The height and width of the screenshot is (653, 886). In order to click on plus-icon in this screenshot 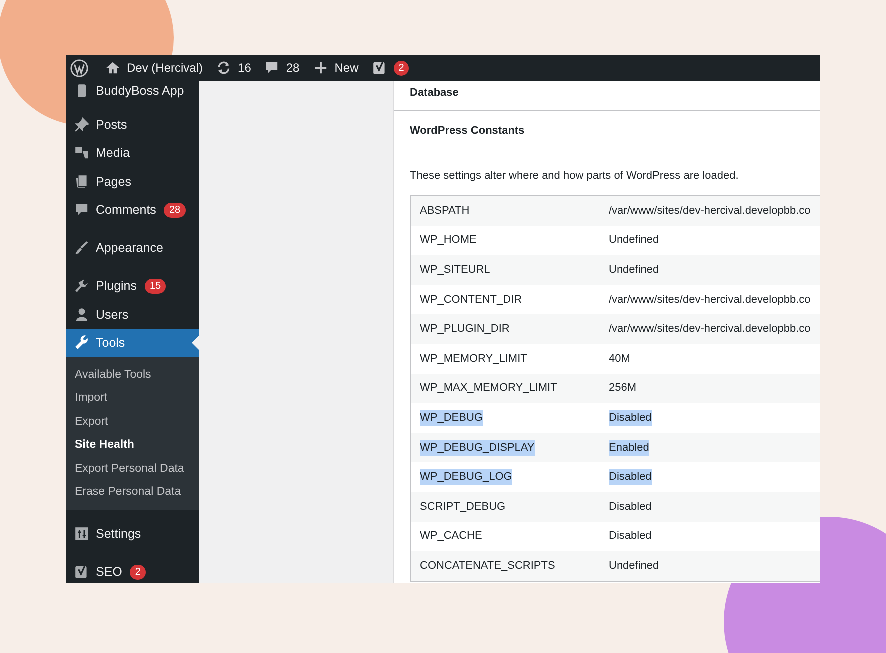, I will do `click(320, 68)`.